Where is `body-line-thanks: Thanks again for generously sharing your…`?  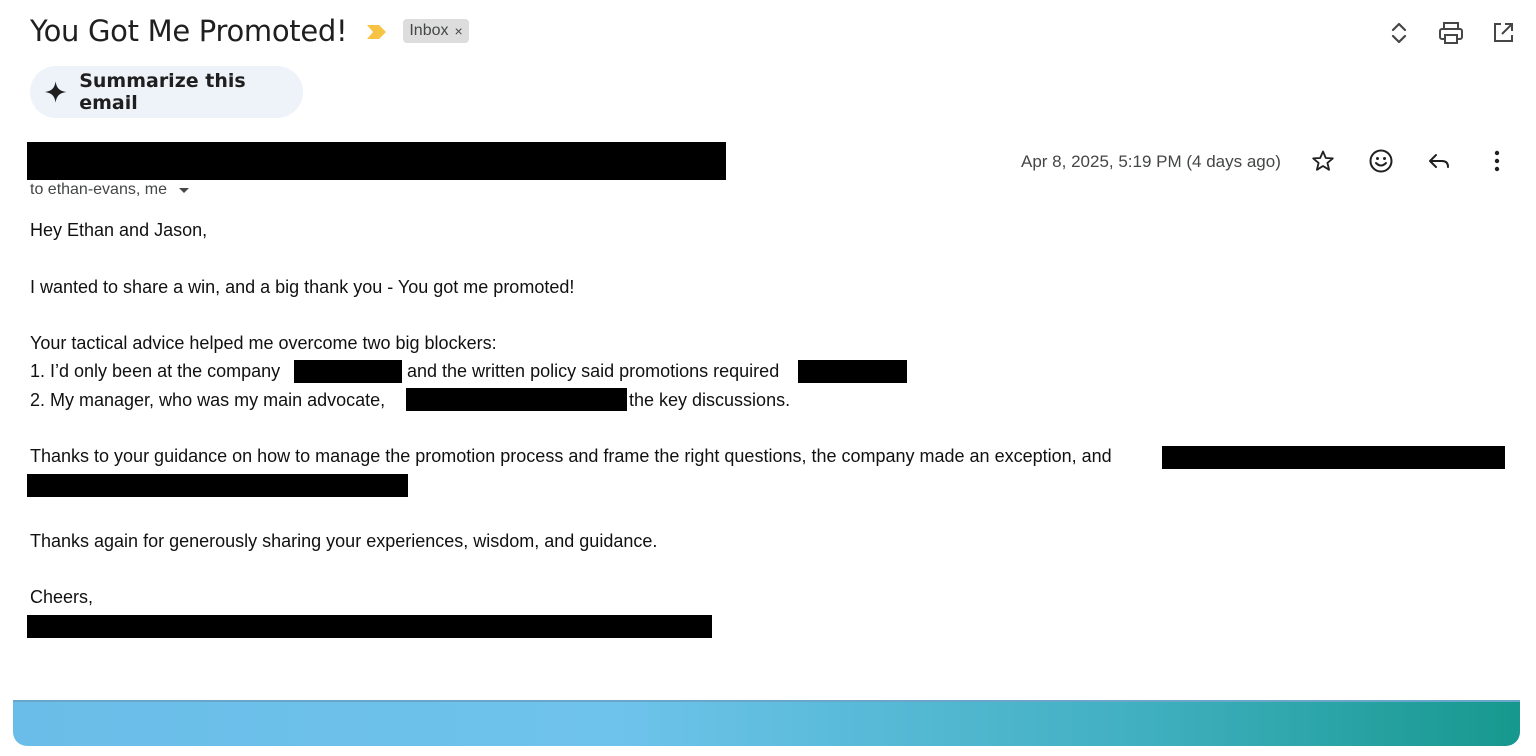 body-line-thanks: Thanks again for generously sharing your… is located at coordinates (344, 541).